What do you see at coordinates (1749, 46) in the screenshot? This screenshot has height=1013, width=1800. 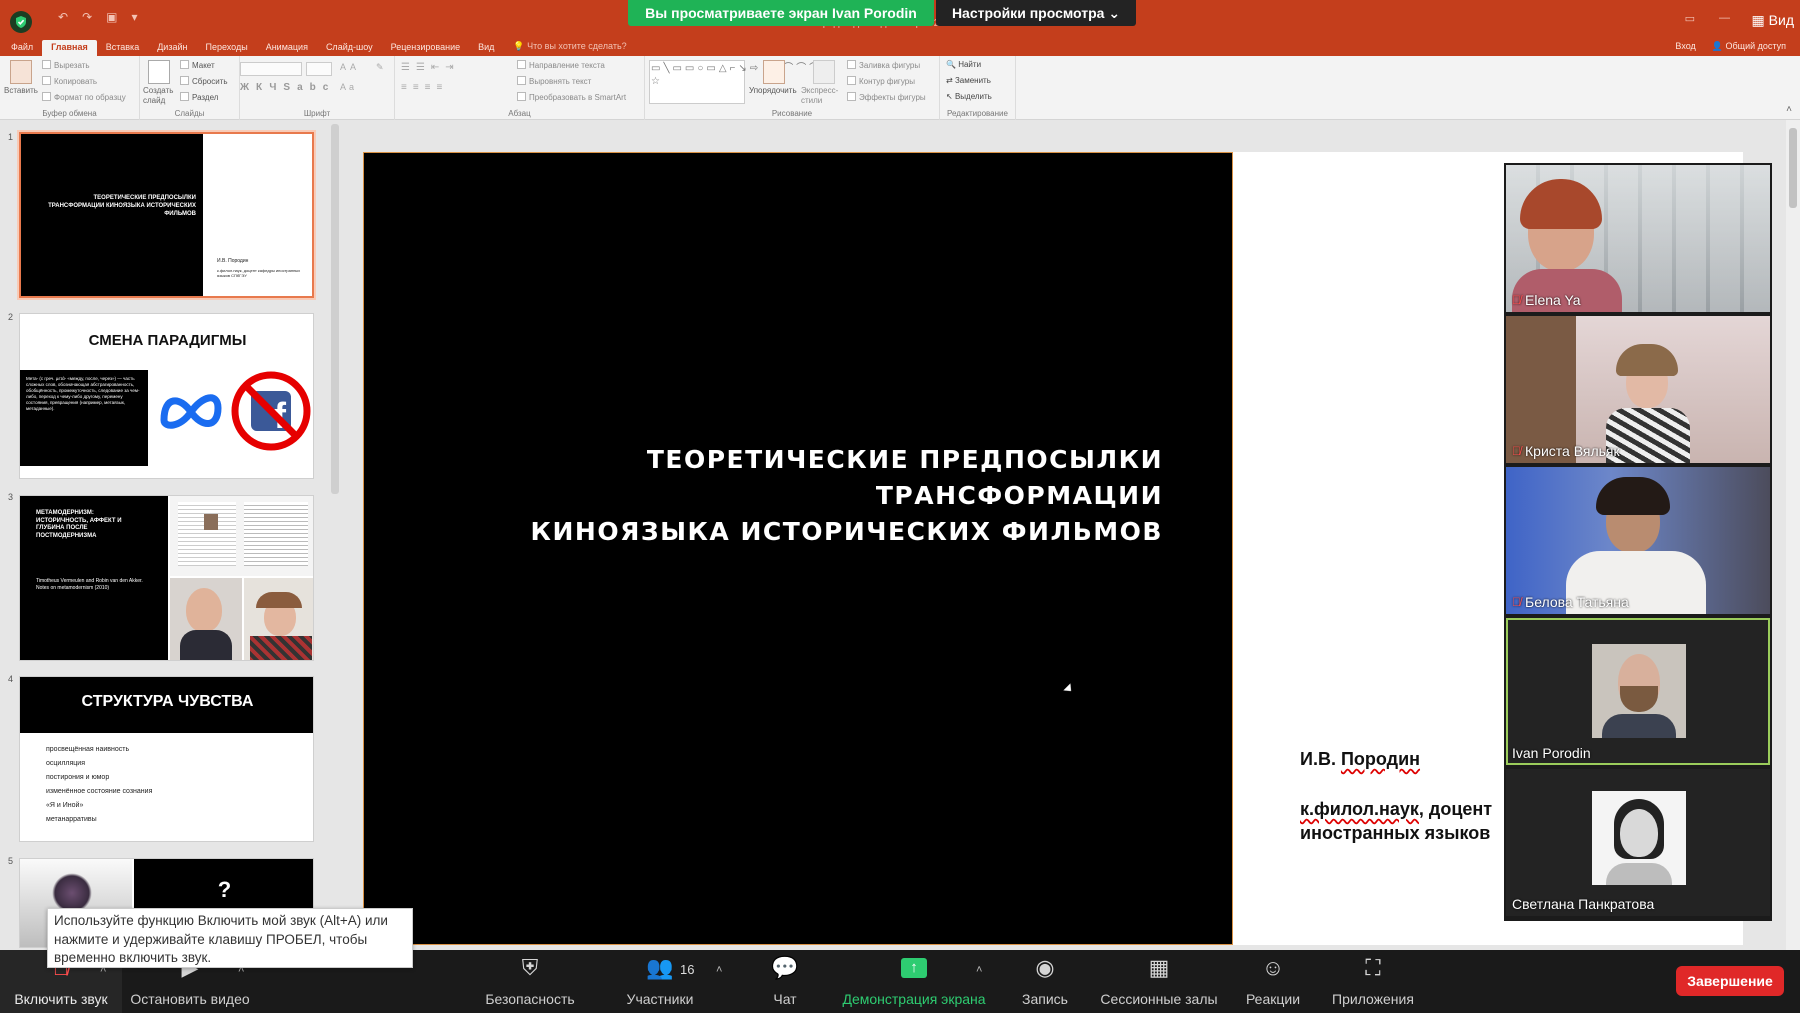 I see `share-button: 👤 Общий доступ` at bounding box center [1749, 46].